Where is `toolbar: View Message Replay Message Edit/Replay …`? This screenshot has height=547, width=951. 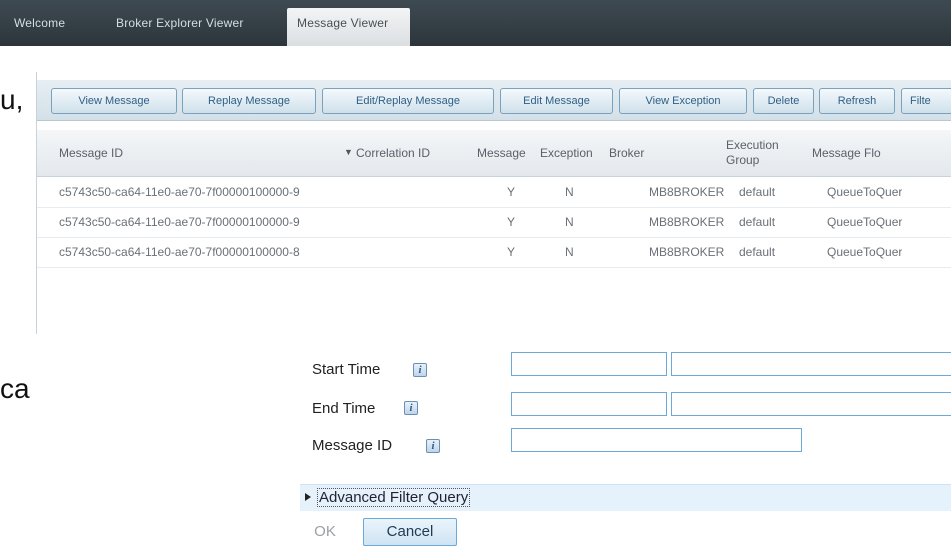 toolbar: View Message Replay Message Edit/Replay … is located at coordinates (494, 100).